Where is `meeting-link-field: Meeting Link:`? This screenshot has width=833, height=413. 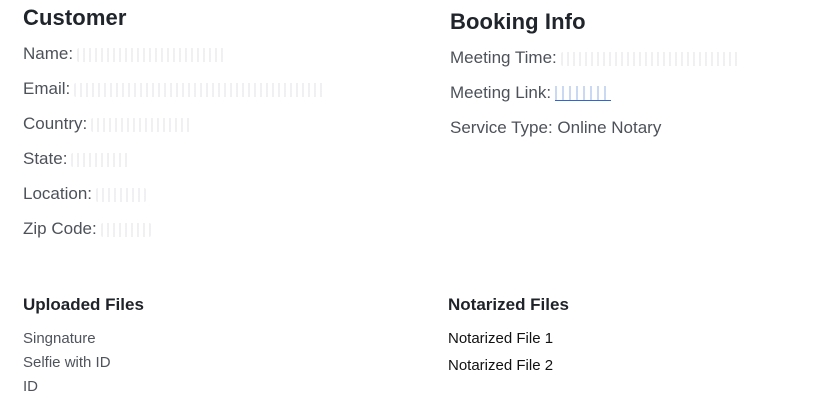
meeting-link-field: Meeting Link: is located at coordinates (531, 93).